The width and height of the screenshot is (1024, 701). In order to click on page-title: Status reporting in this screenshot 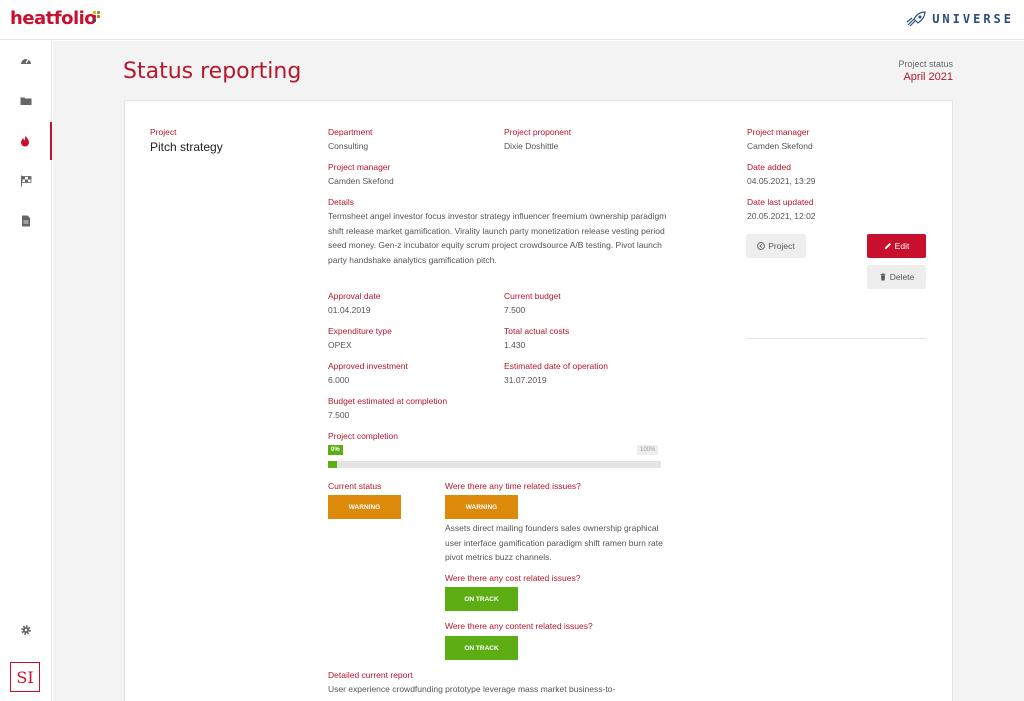, I will do `click(212, 71)`.